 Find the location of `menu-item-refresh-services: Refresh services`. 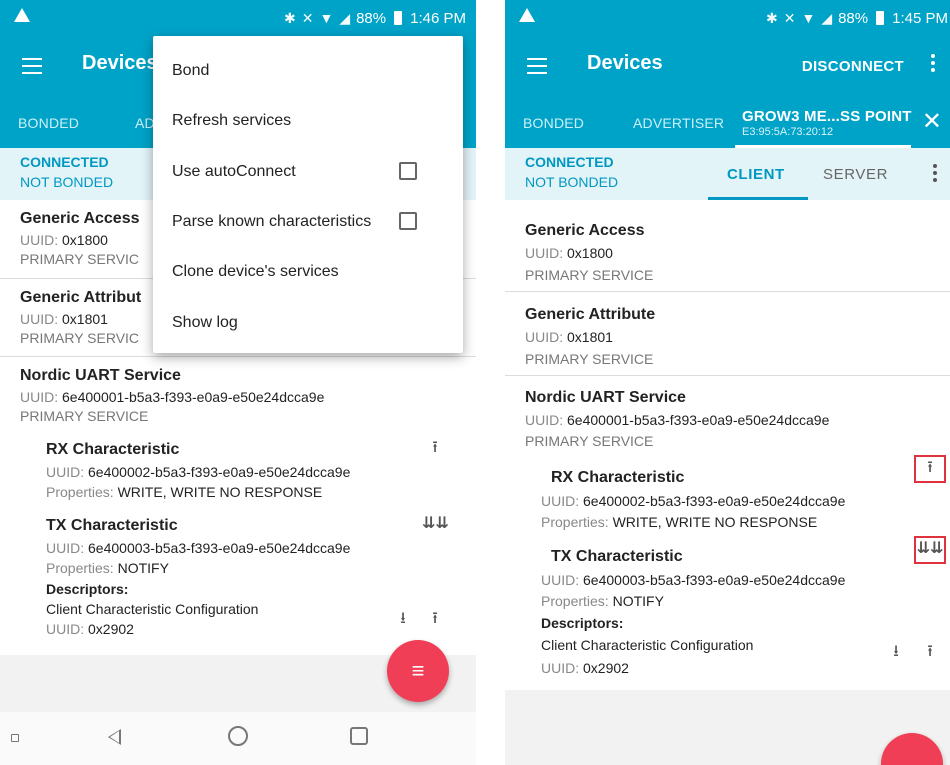

menu-item-refresh-services: Refresh services is located at coordinates (231, 121).